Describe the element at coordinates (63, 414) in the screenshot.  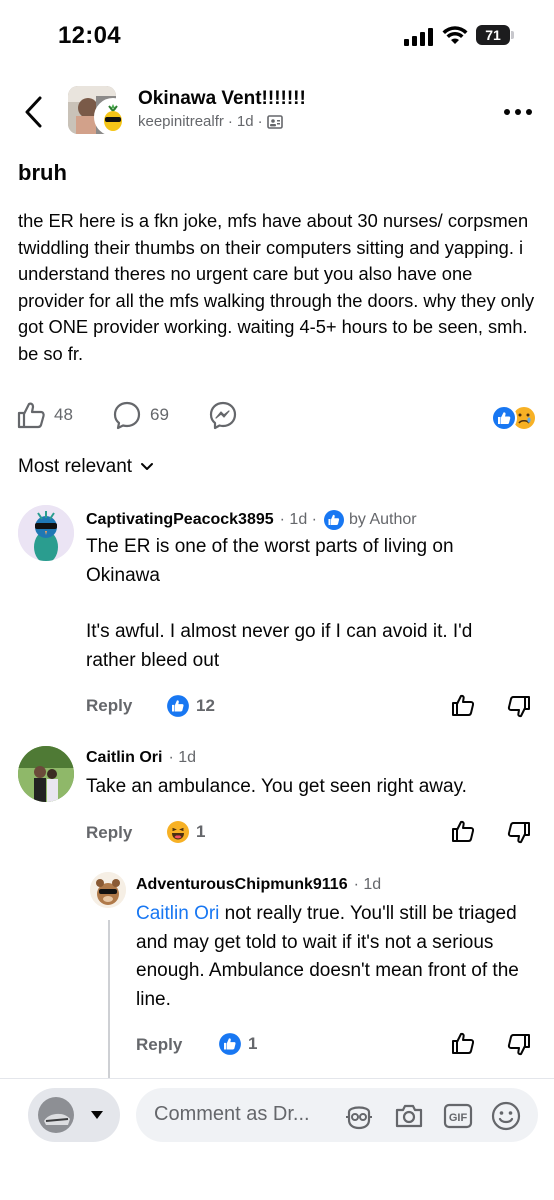
I see `like-count: 48` at that location.